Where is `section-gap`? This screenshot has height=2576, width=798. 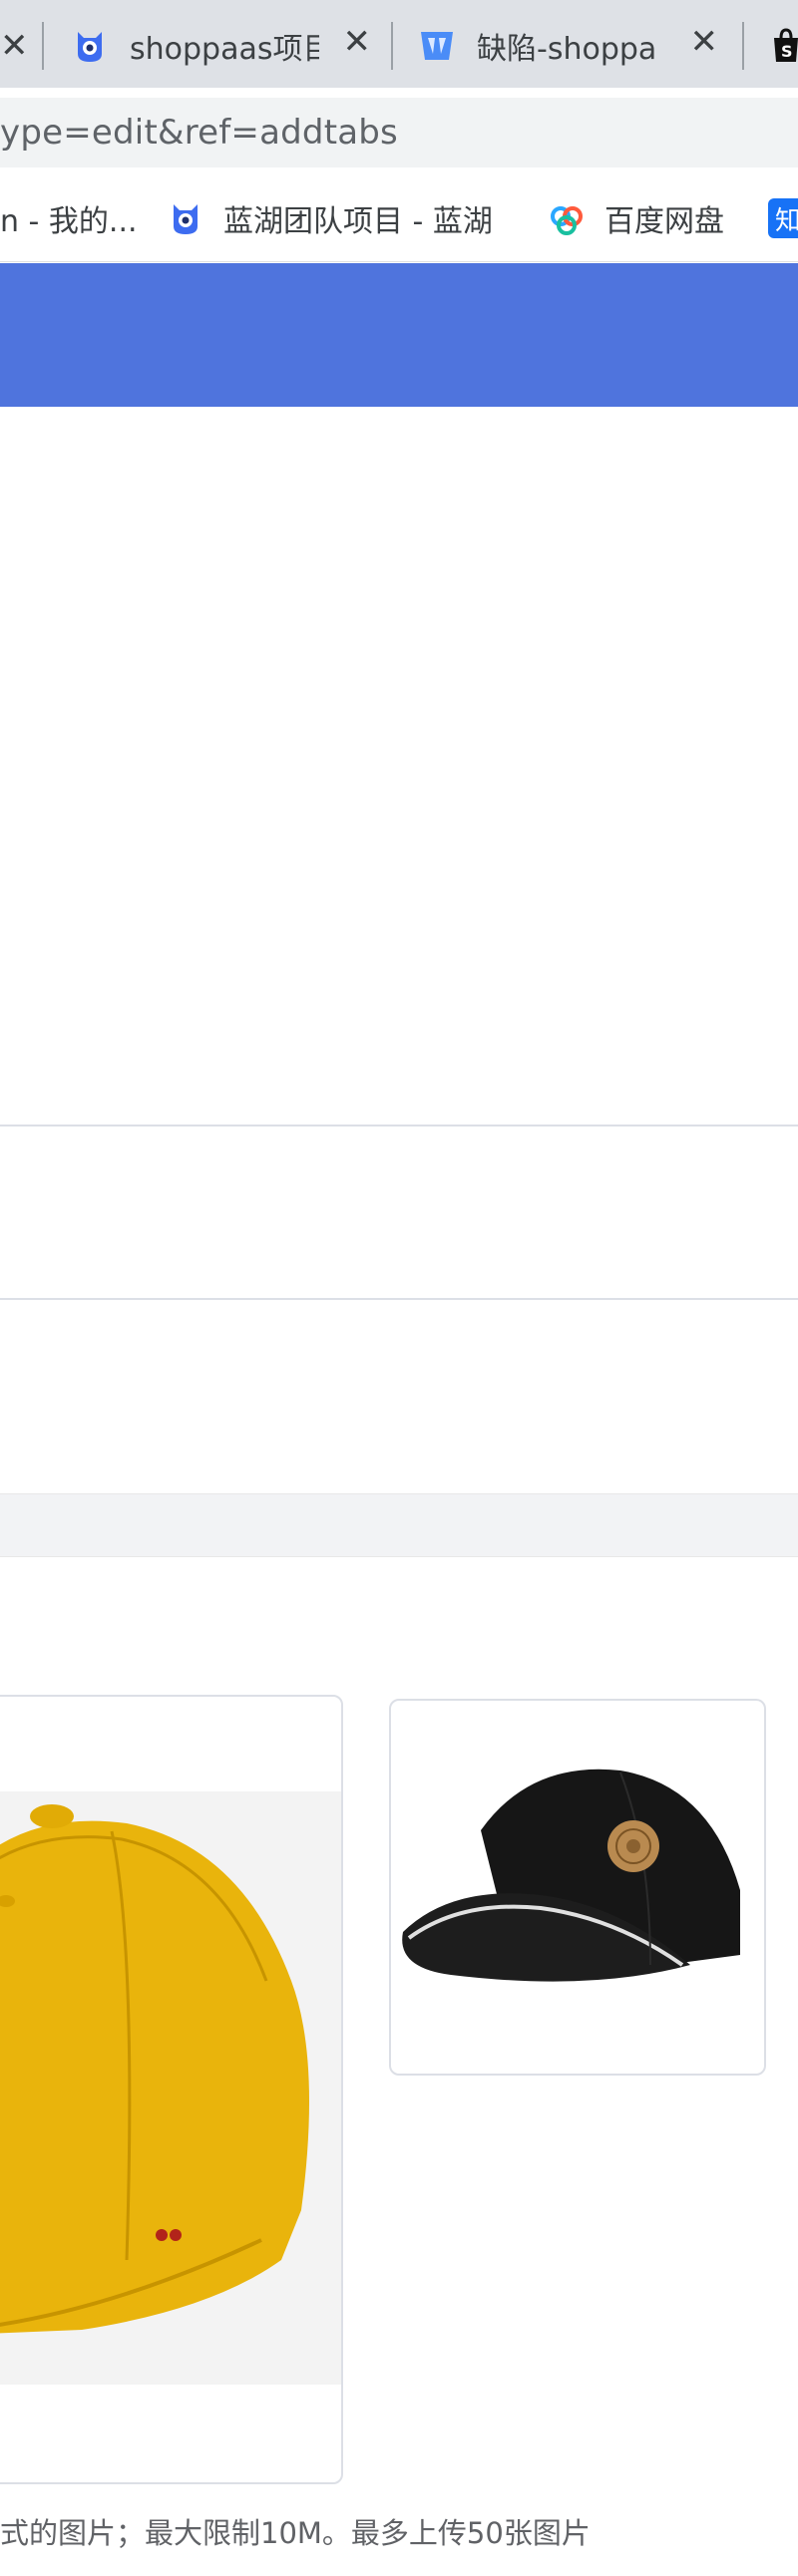
section-gap is located at coordinates (399, 1525).